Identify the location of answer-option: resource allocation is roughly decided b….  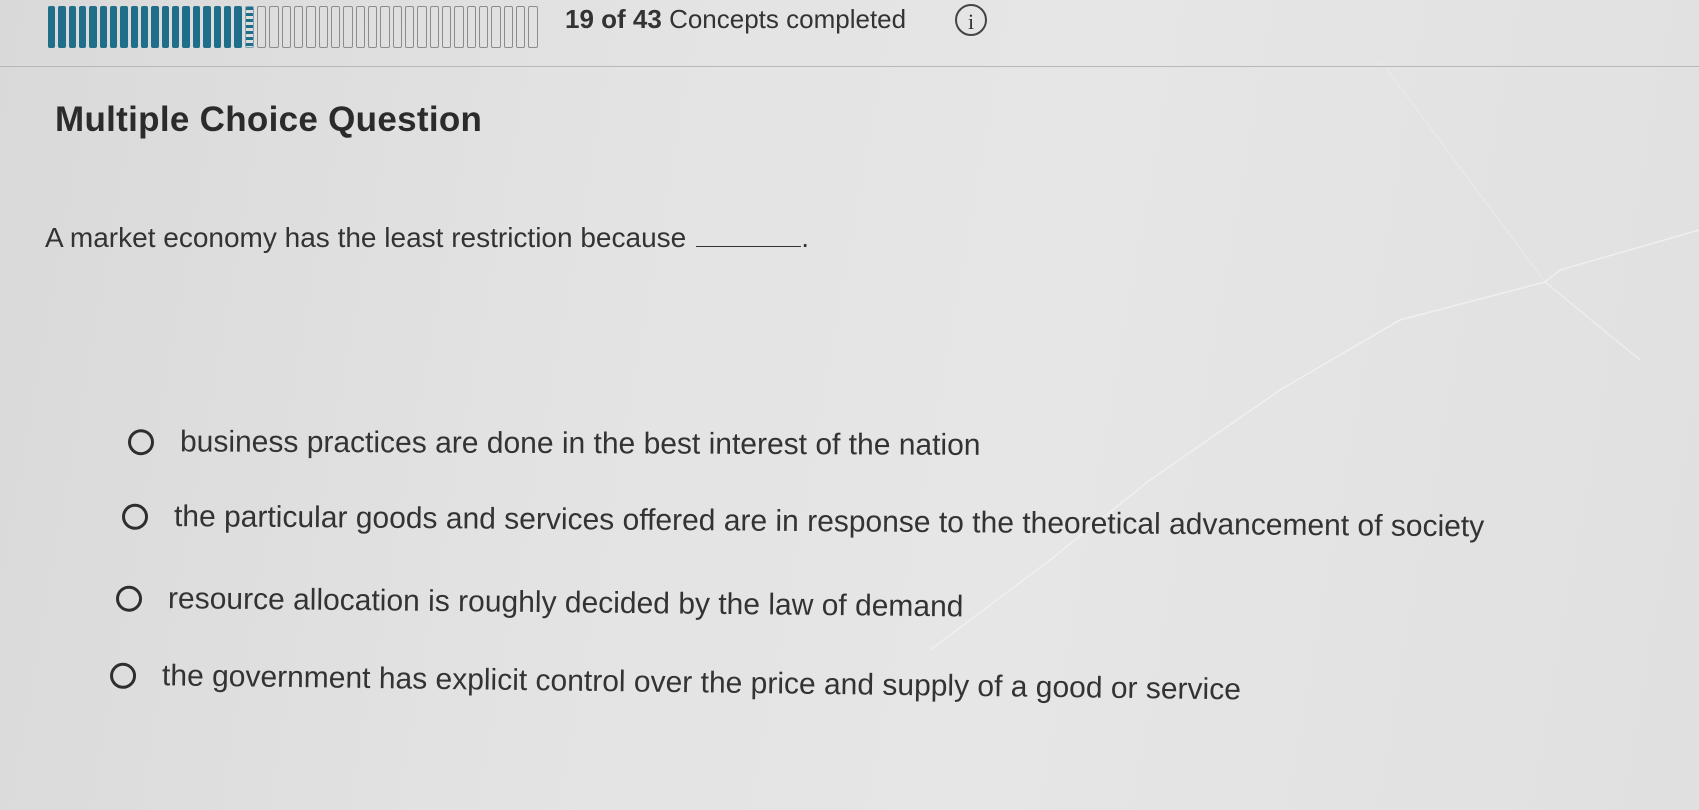
(539, 603).